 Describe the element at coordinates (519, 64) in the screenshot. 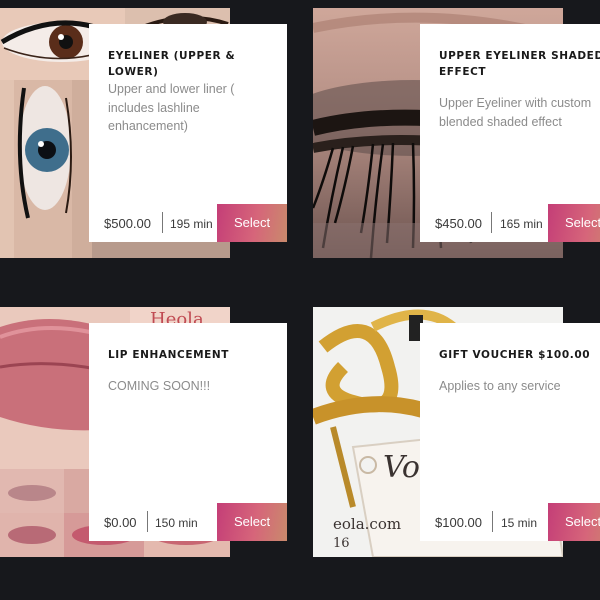

I see `service-title: UPPER EYELINER SHADED EFFECT` at that location.